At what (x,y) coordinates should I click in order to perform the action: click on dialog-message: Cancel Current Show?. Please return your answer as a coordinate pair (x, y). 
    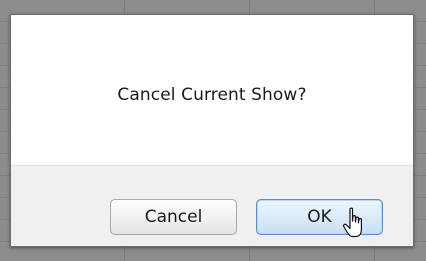
    Looking at the image, I should click on (212, 95).